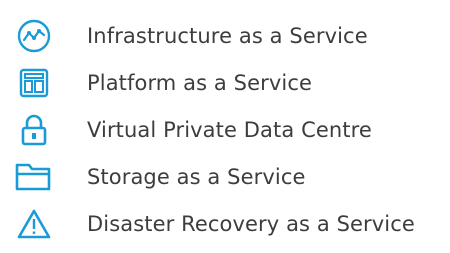  Describe the element at coordinates (199, 83) in the screenshot. I see `service-label-platform: Platform as a Service` at that location.